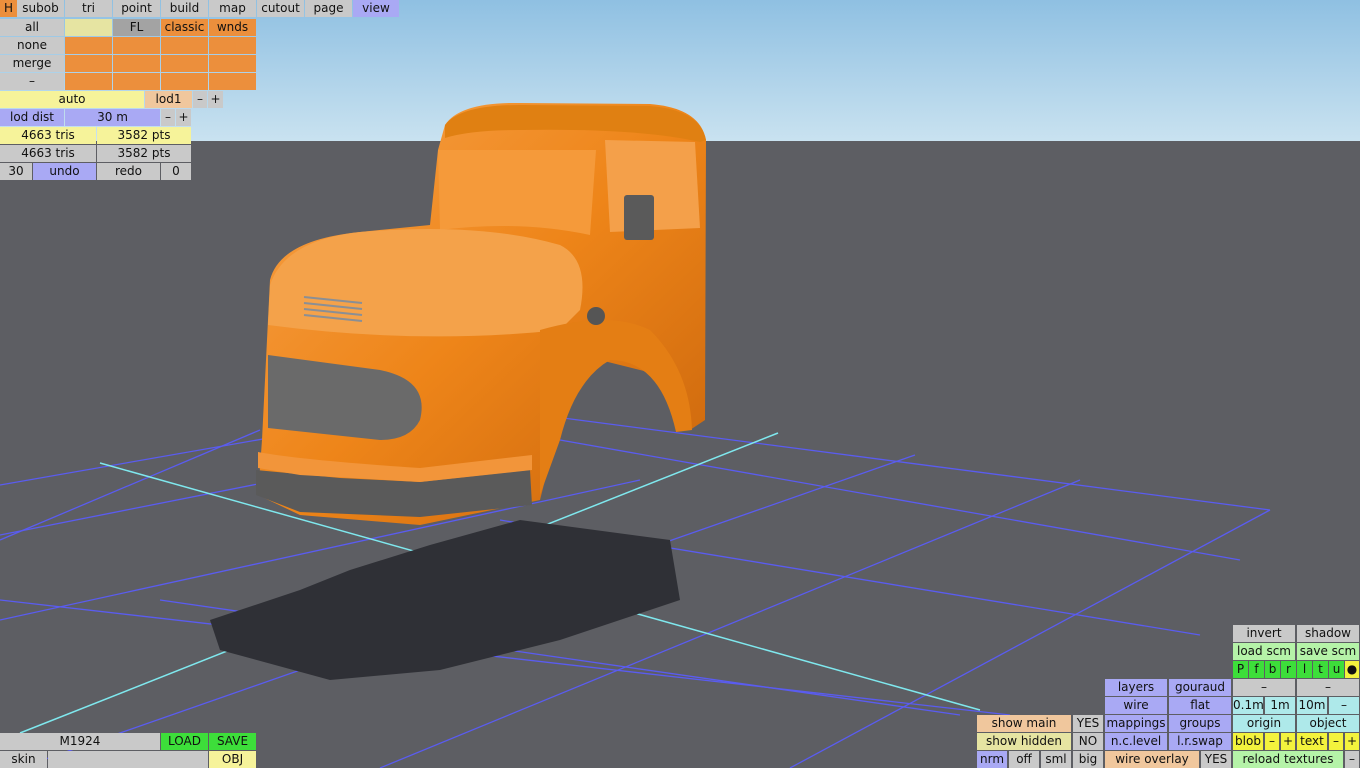 The width and height of the screenshot is (1360, 768). Describe the element at coordinates (1024, 723) in the screenshot. I see `show-main-toggle: show main` at that location.